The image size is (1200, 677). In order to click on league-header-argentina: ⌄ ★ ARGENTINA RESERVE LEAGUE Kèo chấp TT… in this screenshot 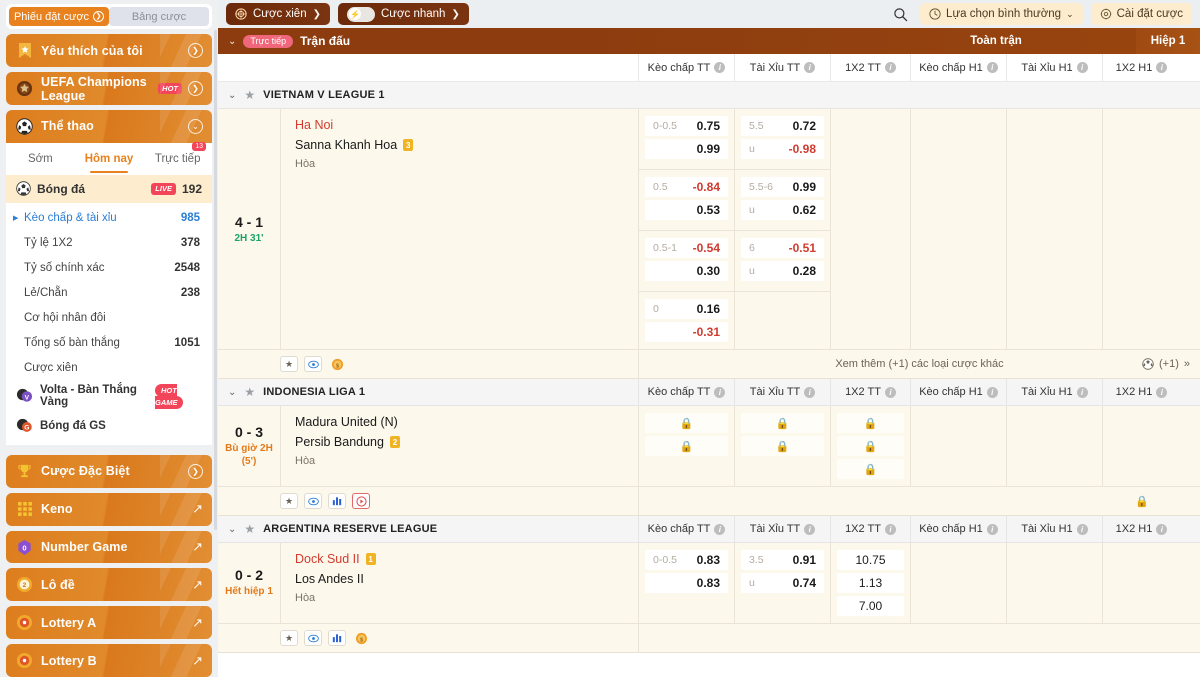, I will do `click(709, 529)`.